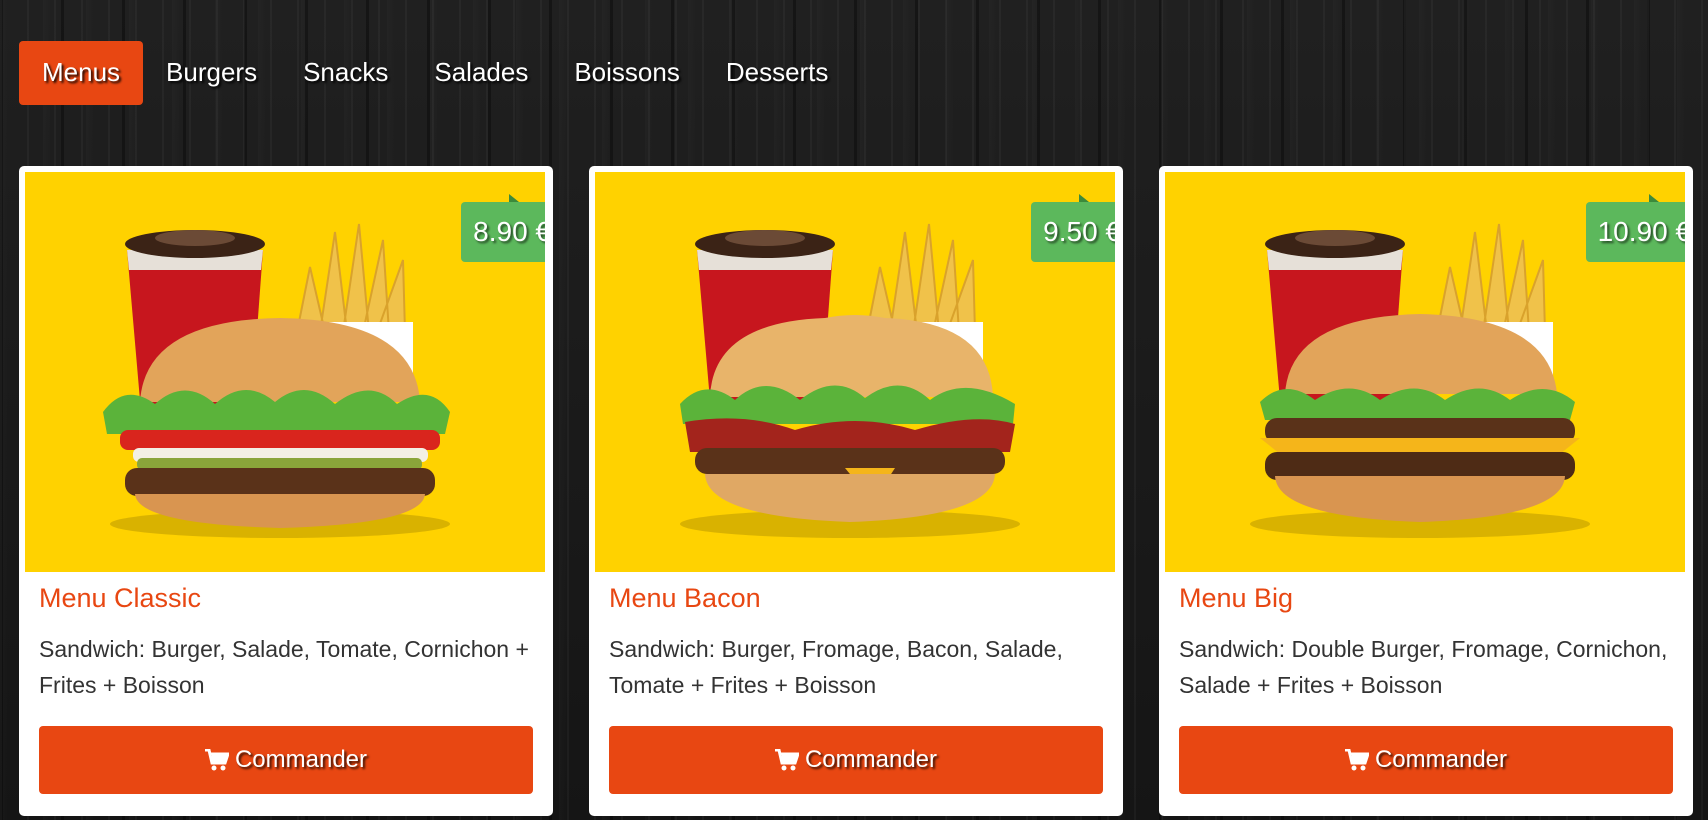  I want to click on tab-menus: Menus, so click(81, 73).